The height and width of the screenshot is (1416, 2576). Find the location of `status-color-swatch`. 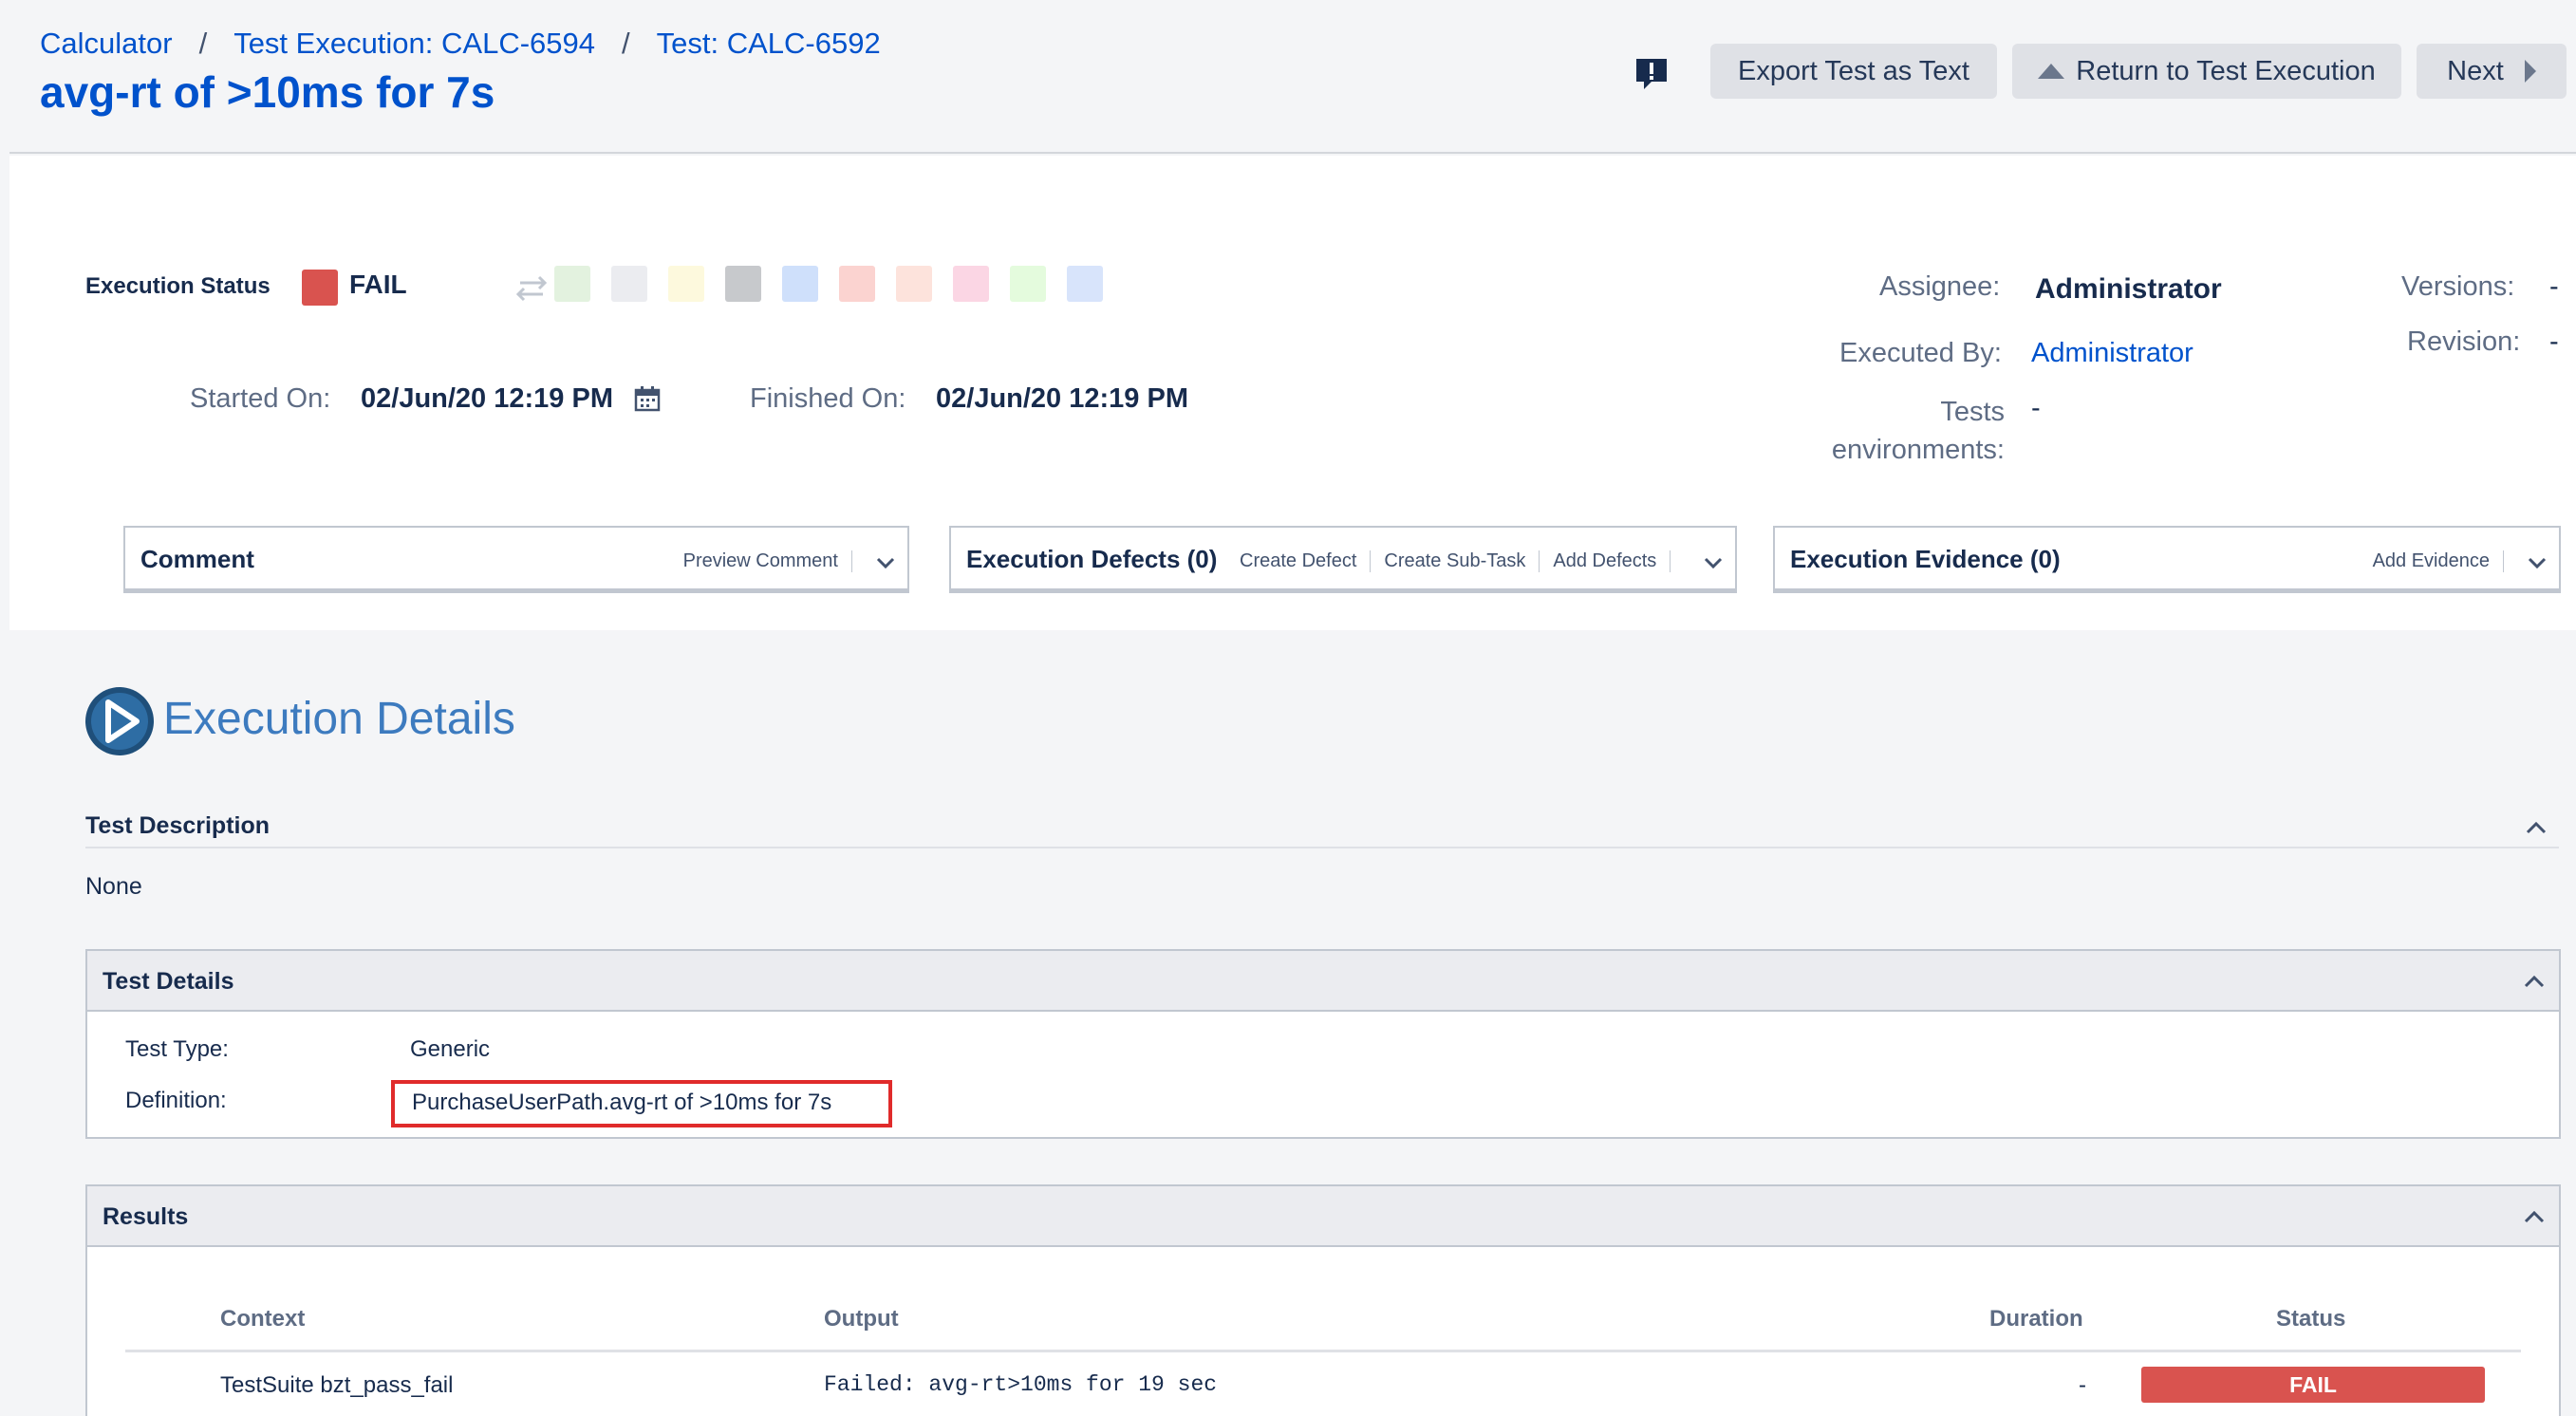

status-color-swatch is located at coordinates (320, 288).